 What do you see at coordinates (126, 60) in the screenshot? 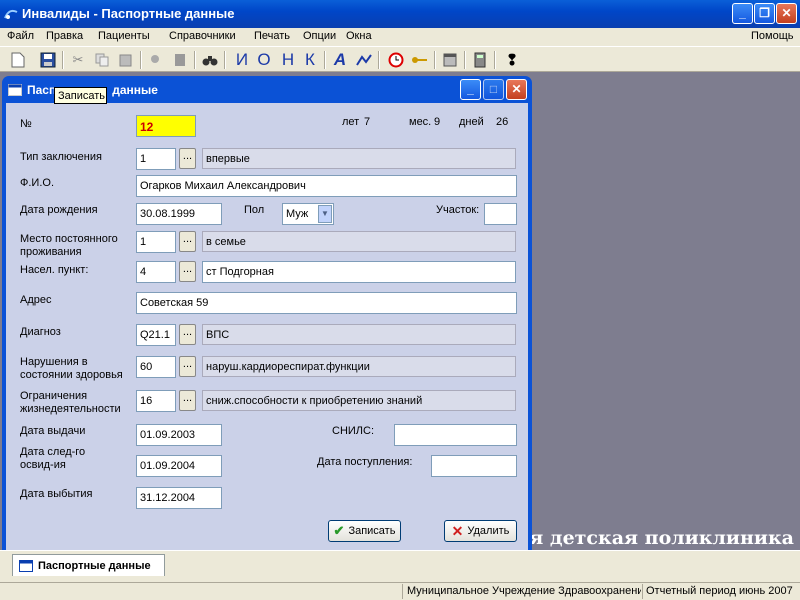
I see `paste-icon` at bounding box center [126, 60].